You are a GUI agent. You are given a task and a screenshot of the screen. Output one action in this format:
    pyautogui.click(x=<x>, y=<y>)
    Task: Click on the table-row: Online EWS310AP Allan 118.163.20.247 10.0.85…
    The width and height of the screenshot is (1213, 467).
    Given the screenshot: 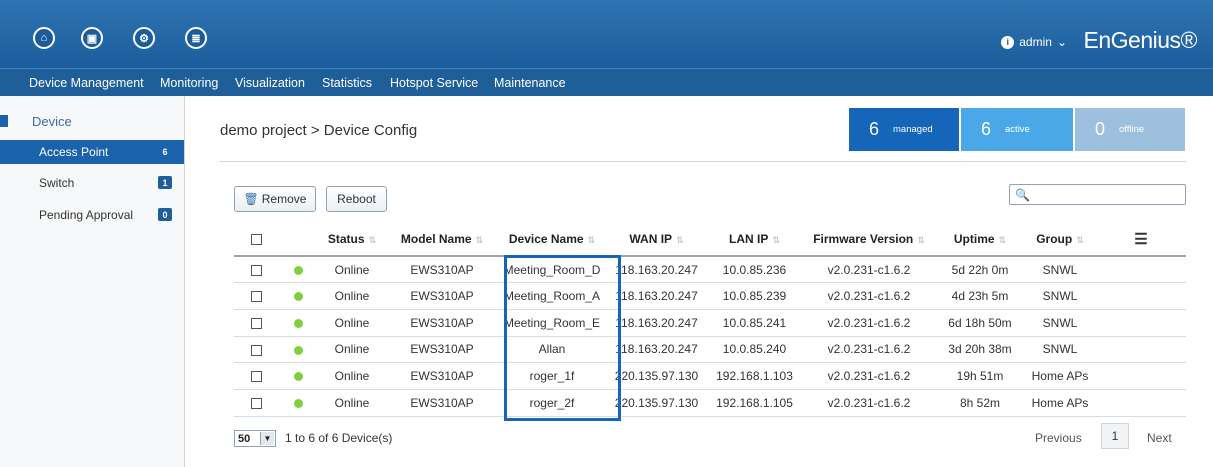 What is the action you would take?
    pyautogui.click(x=710, y=350)
    